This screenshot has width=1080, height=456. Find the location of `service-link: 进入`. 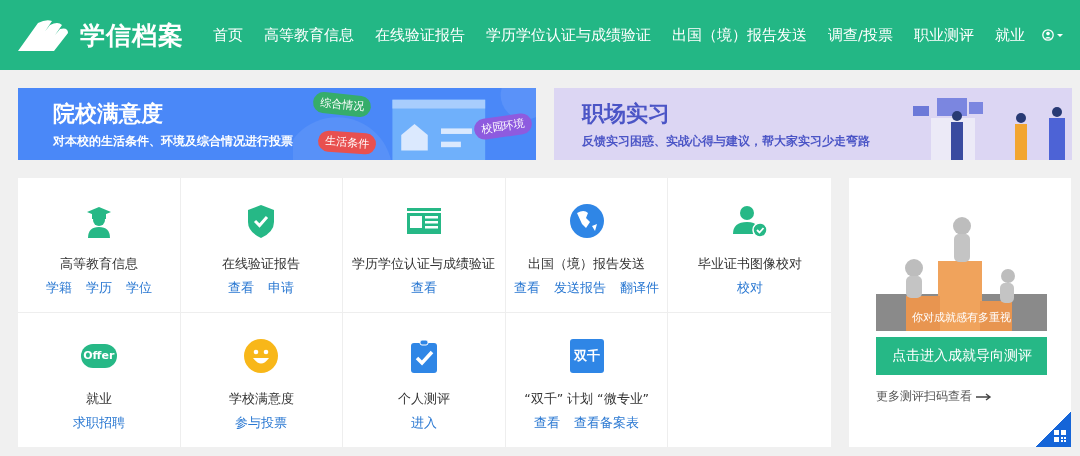

service-link: 进入 is located at coordinates (424, 423).